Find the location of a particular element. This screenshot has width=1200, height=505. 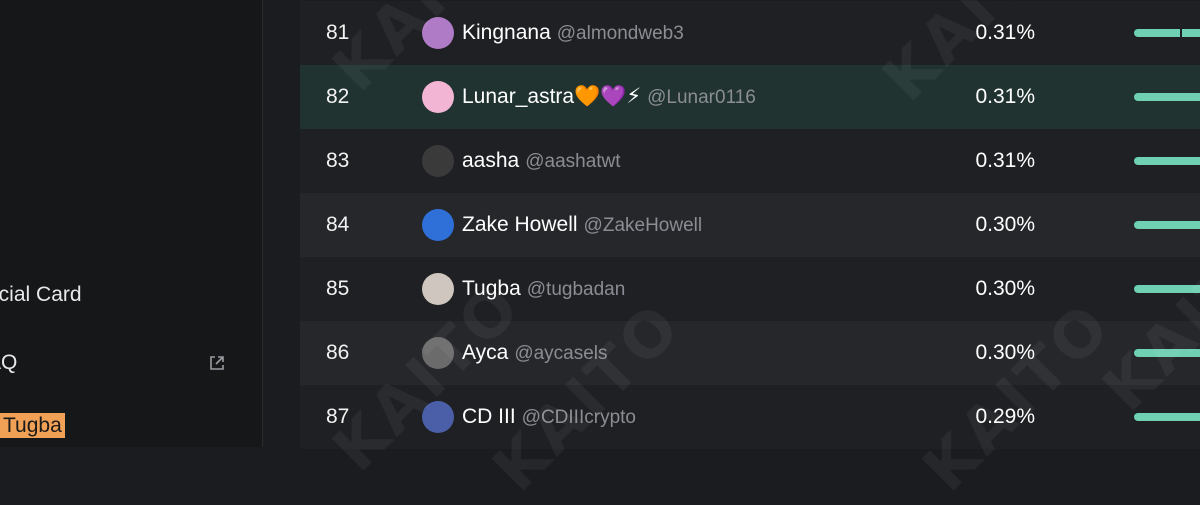

table-row: 86 Ayca @aycasels 0.30% is located at coordinates (750, 353).